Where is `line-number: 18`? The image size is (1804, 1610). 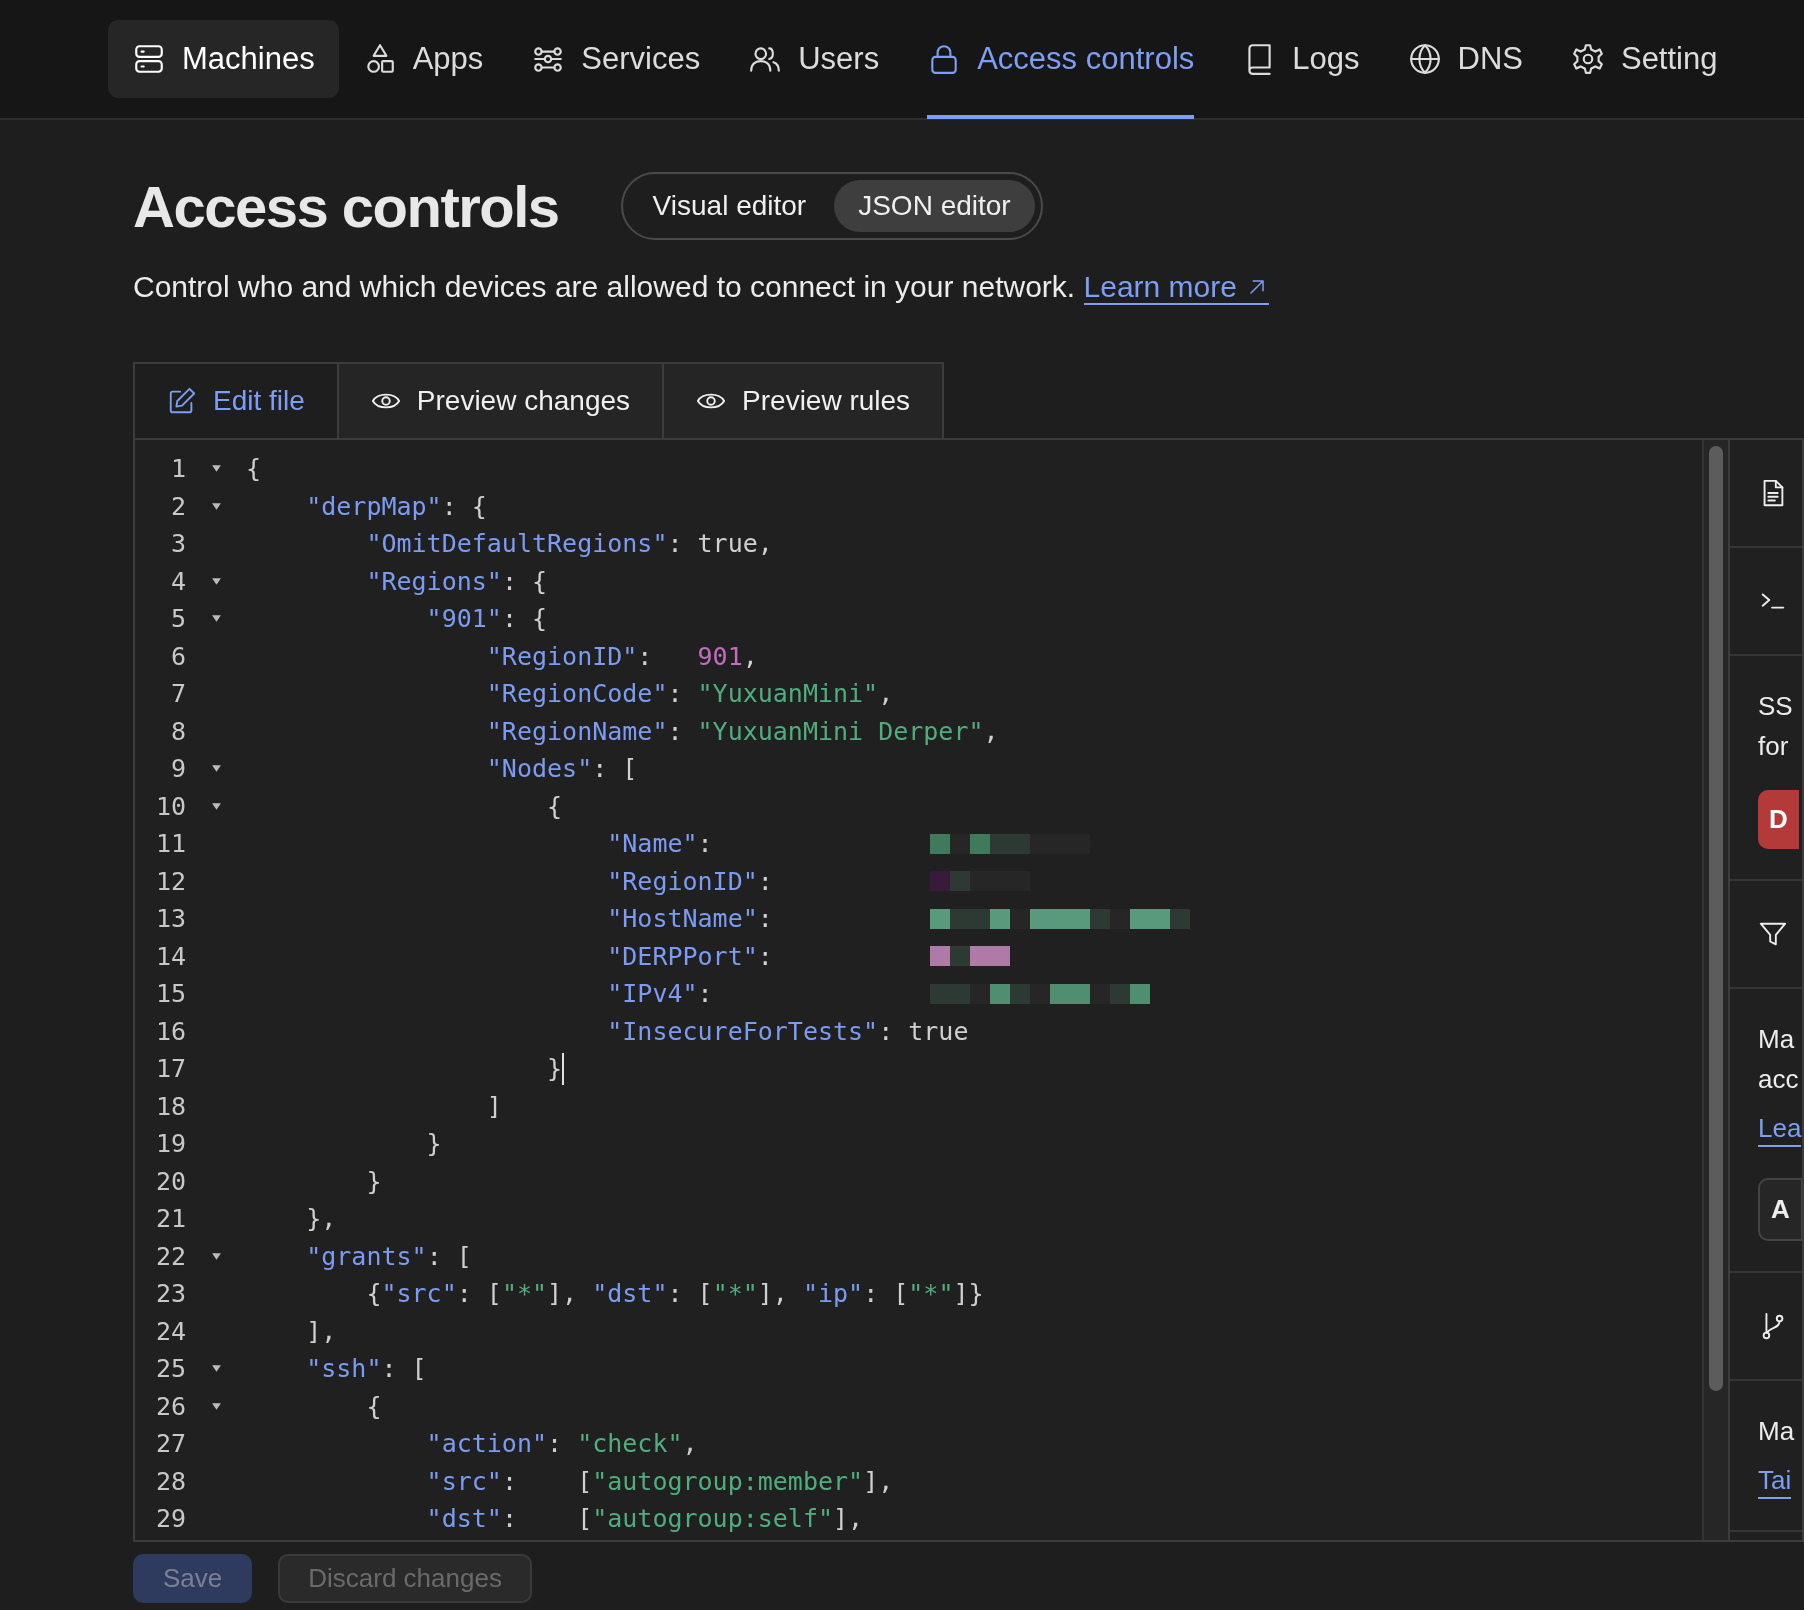
line-number: 18 is located at coordinates (170, 1106).